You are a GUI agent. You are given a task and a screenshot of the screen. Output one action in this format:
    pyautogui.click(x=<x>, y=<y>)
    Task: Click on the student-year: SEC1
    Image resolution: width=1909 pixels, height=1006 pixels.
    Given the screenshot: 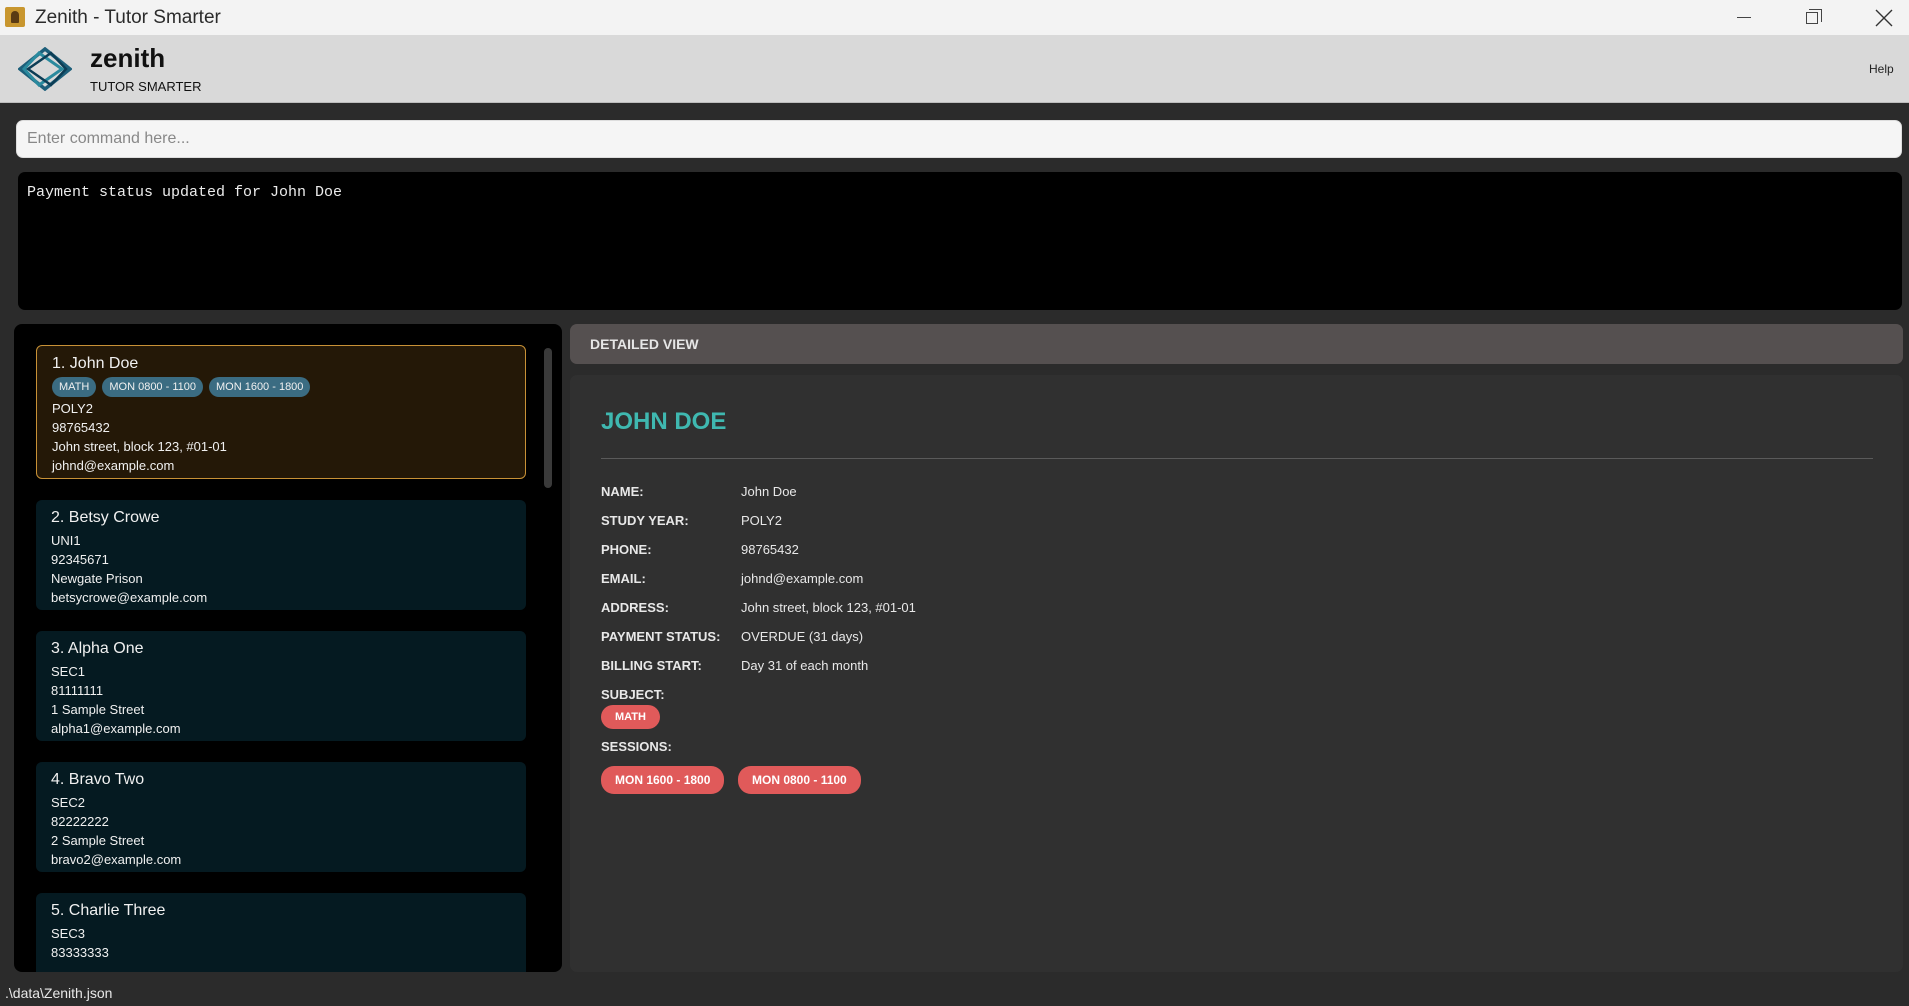 What is the action you would take?
    pyautogui.click(x=68, y=671)
    